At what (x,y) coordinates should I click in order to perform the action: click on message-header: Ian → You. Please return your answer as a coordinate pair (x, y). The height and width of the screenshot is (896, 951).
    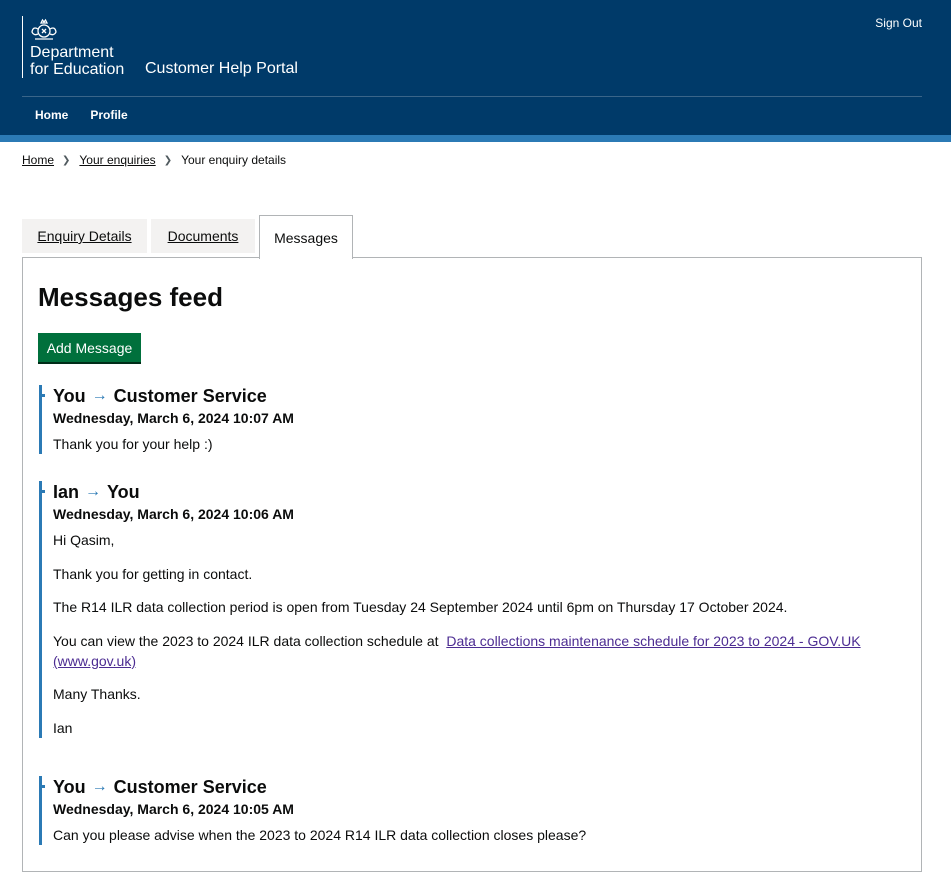
    Looking at the image, I should click on (470, 492).